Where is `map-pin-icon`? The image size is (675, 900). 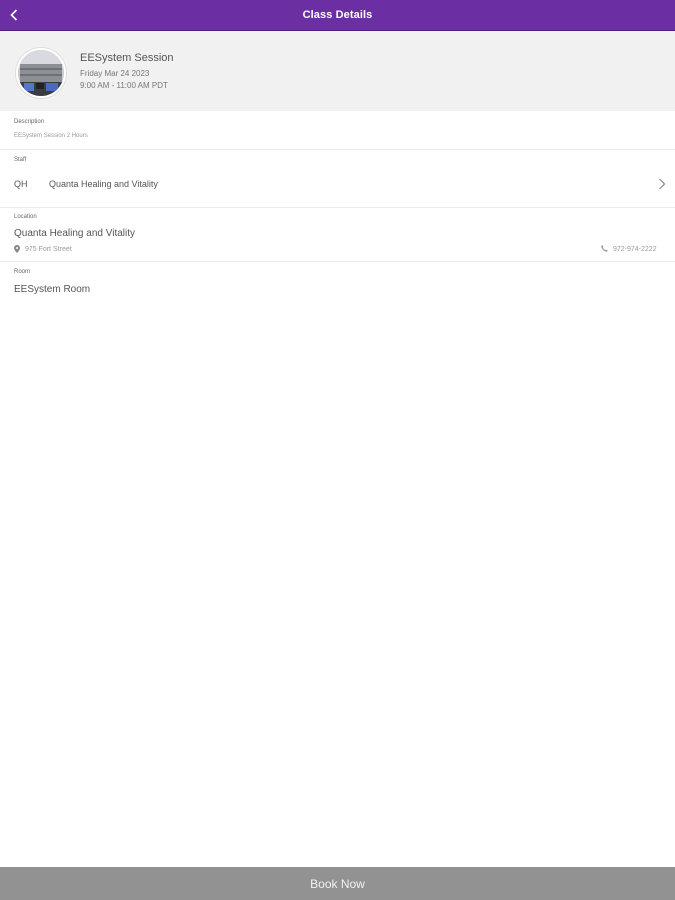
map-pin-icon is located at coordinates (17, 249).